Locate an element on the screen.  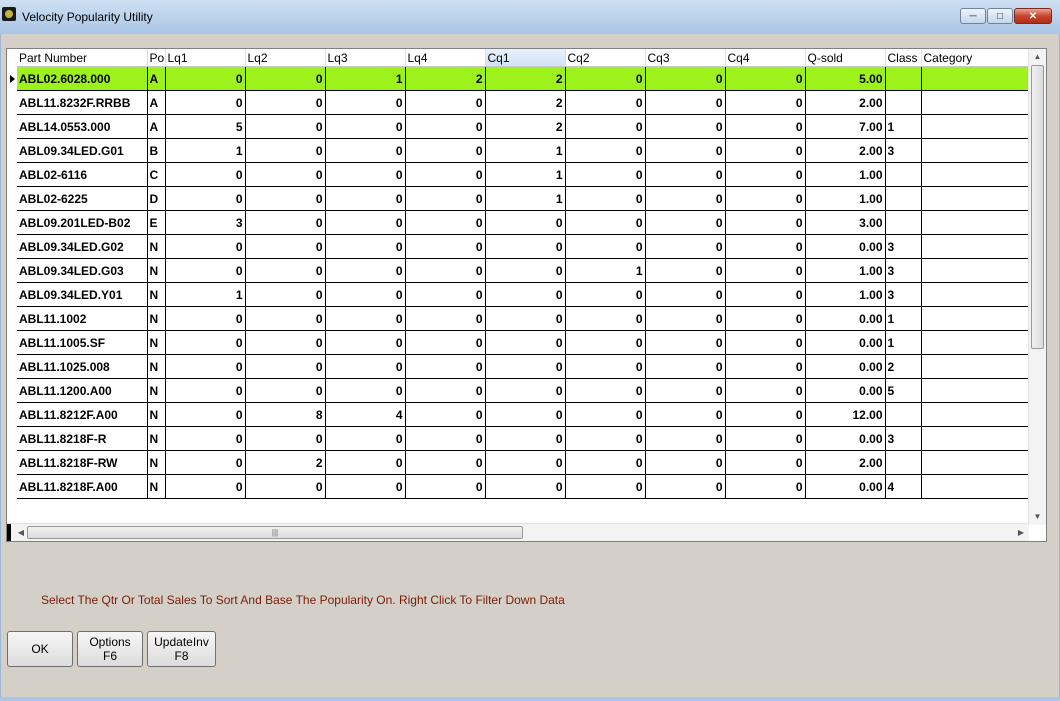
table-cell: ABL11.8218F-R is located at coordinates (82, 438).